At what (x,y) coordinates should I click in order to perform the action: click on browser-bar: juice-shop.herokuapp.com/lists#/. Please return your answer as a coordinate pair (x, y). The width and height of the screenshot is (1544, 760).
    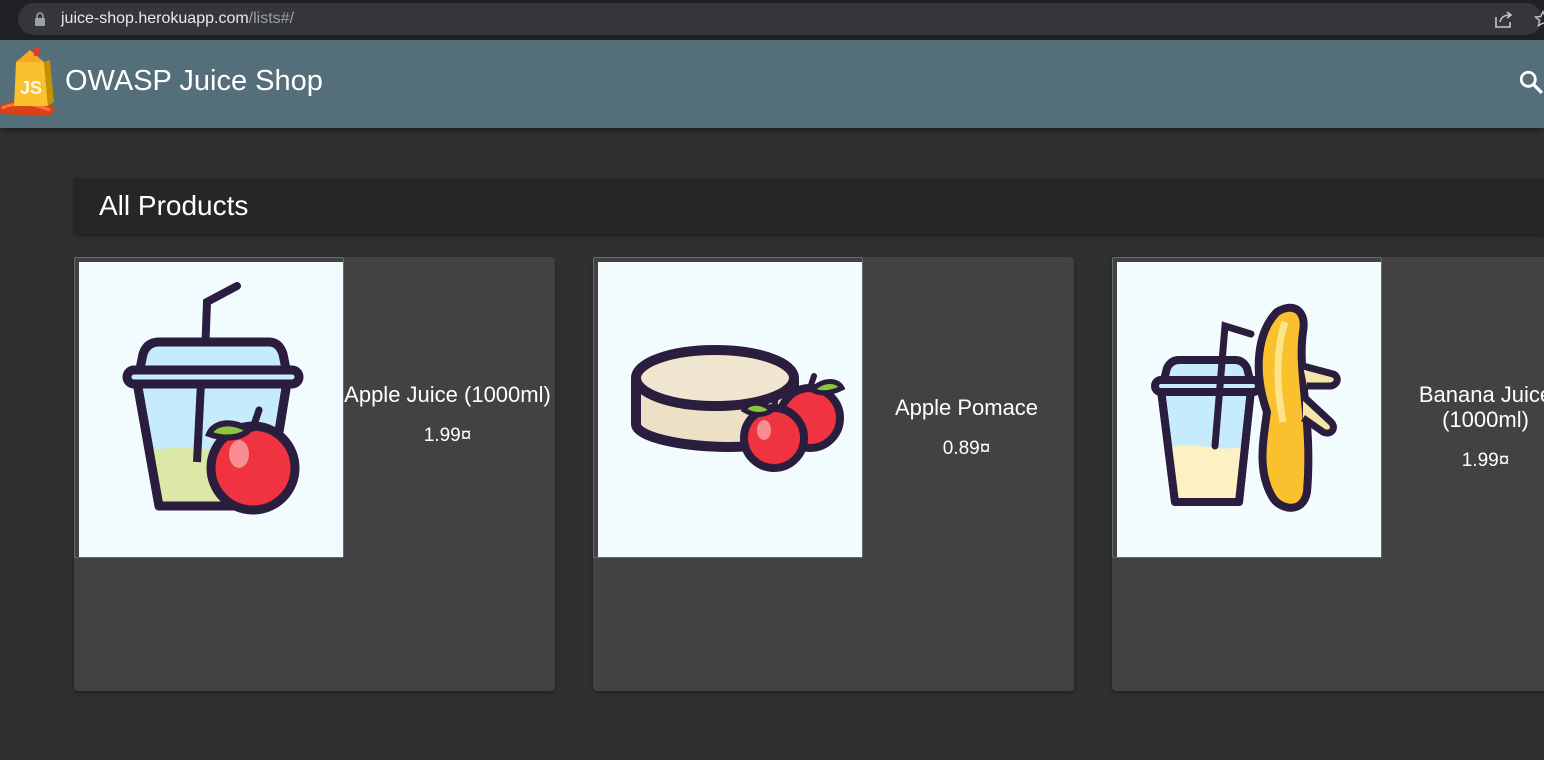
    Looking at the image, I should click on (772, 20).